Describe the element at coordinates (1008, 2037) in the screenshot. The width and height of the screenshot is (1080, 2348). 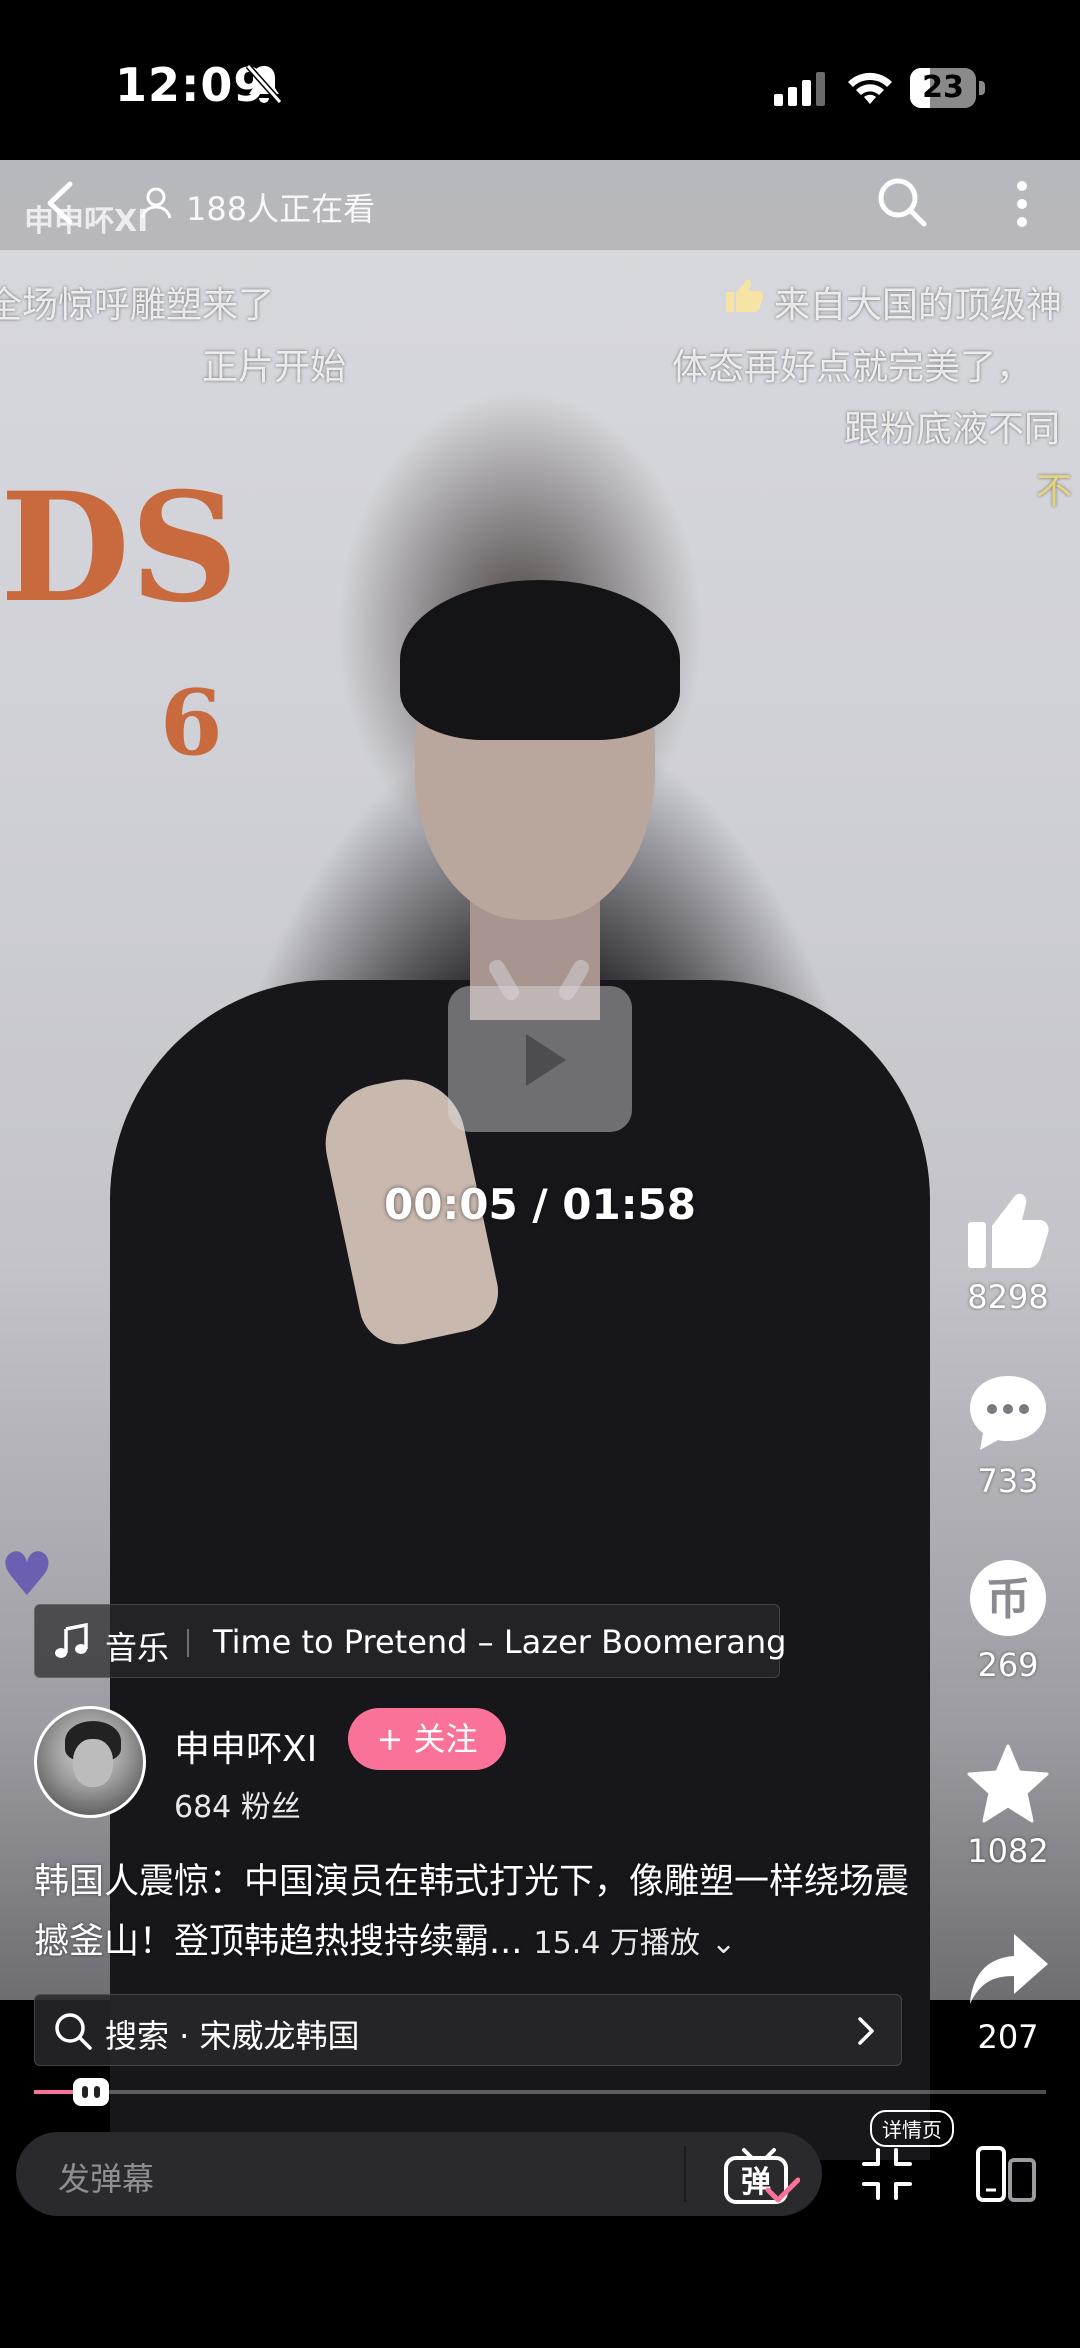
I see `share-count: 207` at that location.